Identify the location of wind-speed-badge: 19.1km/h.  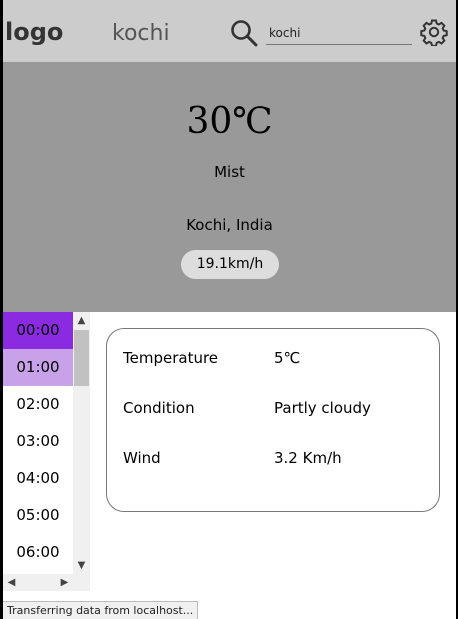
(230, 264).